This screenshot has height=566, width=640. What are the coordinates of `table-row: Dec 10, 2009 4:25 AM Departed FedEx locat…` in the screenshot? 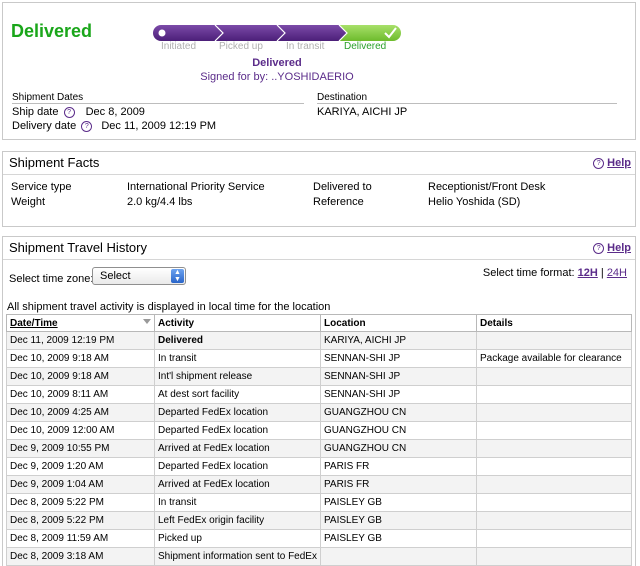 It's located at (319, 412).